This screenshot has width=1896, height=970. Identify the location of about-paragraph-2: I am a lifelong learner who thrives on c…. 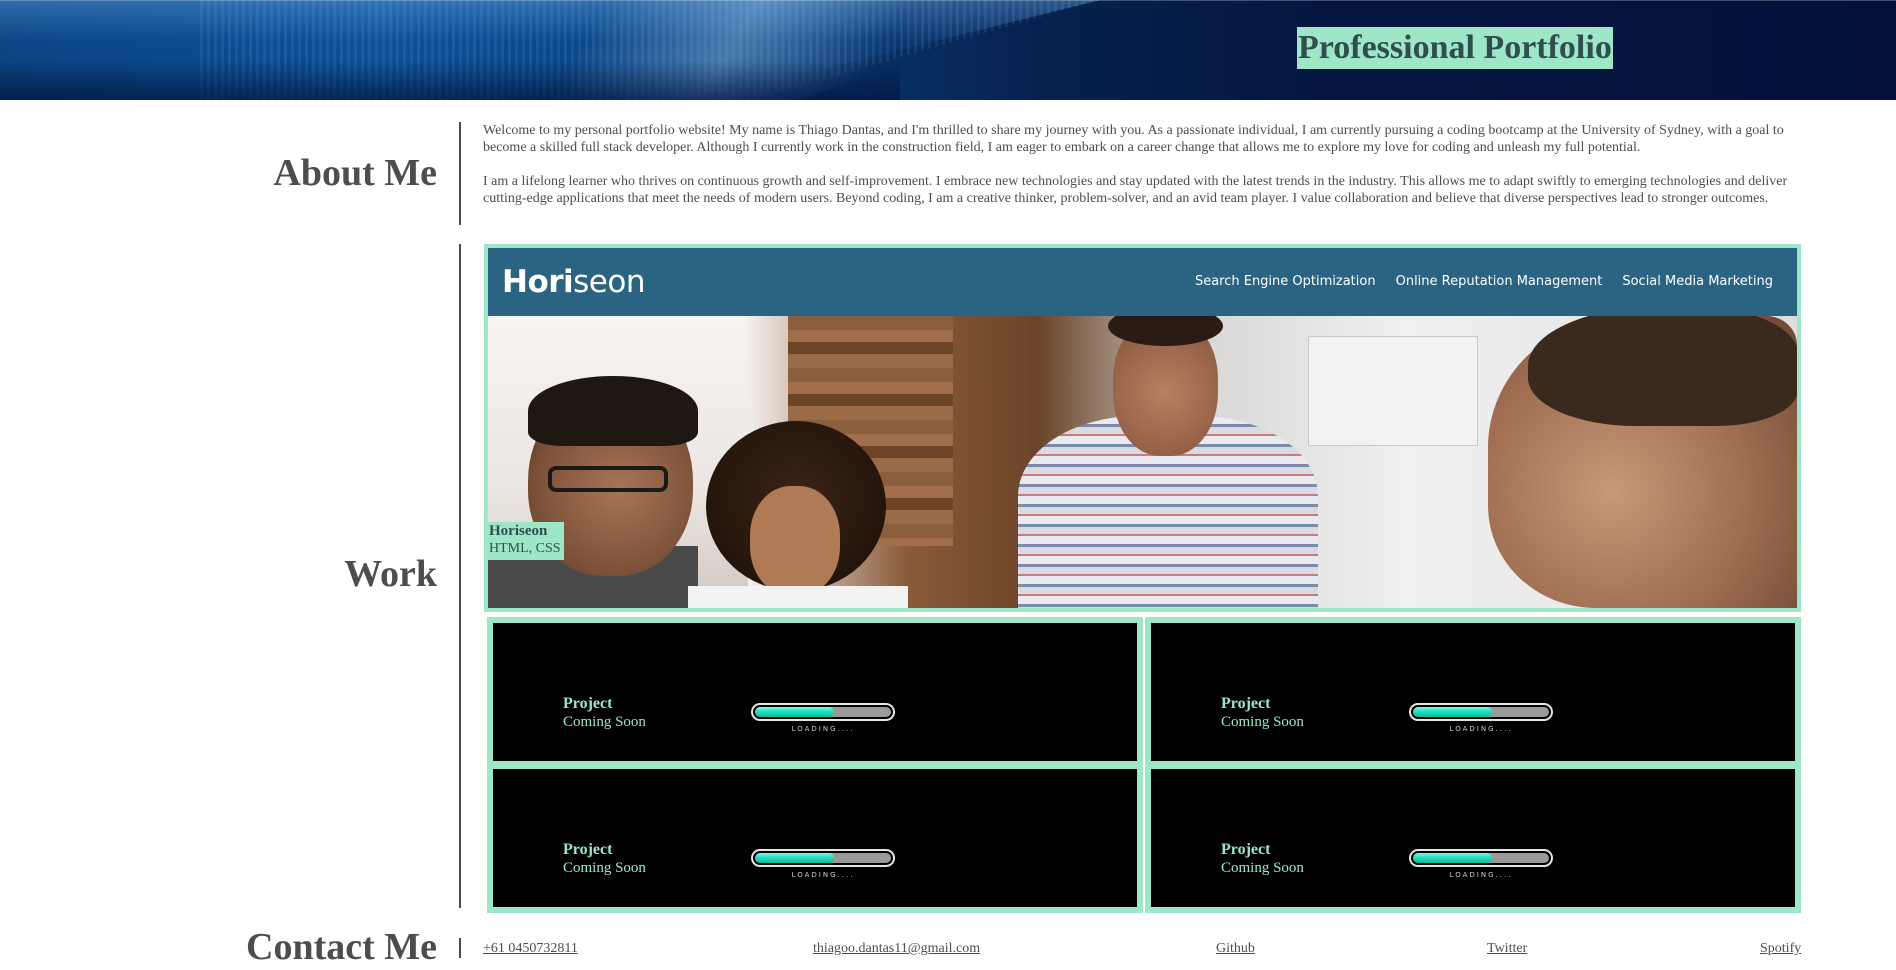
(1135, 190).